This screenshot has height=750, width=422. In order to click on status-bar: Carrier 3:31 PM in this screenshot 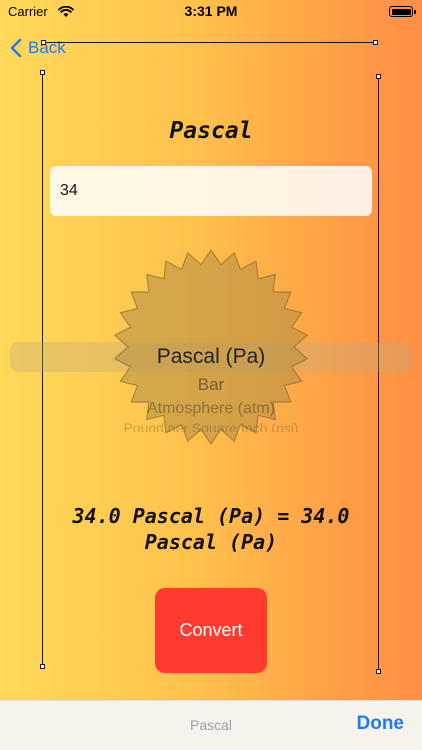, I will do `click(211, 12)`.